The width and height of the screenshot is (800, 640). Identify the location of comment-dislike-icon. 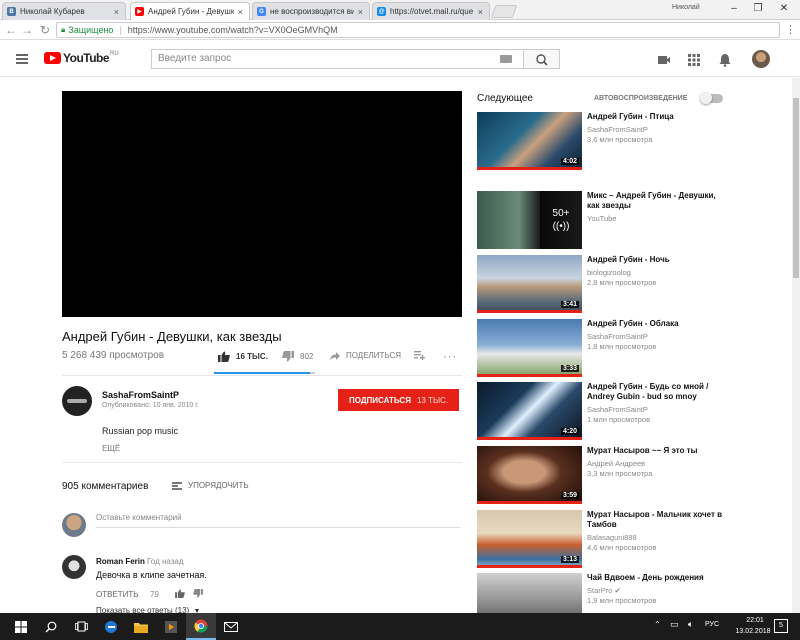
(198, 593).